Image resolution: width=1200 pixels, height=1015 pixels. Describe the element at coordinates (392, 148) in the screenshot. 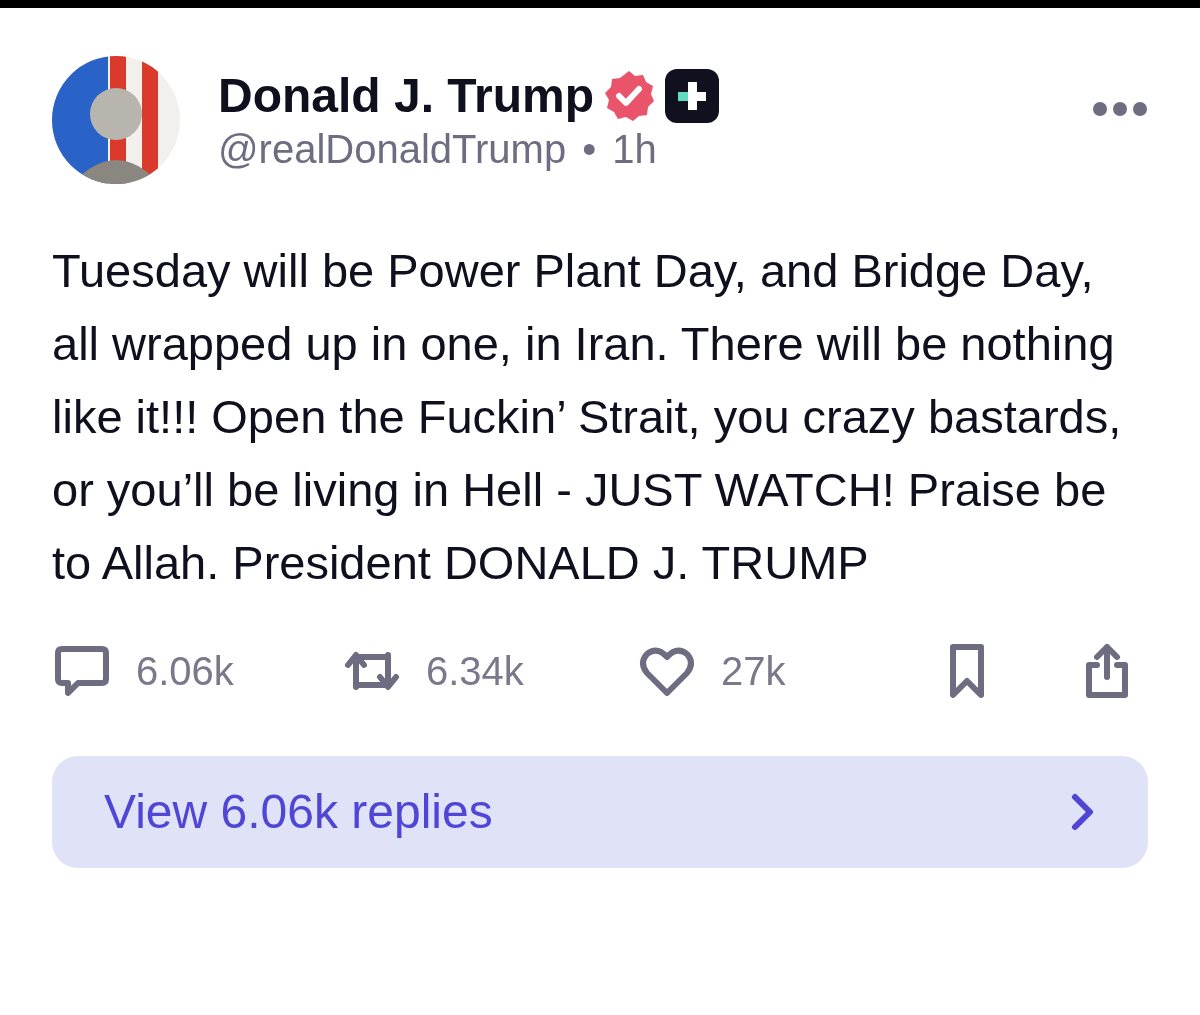

I see `author-handle: @realDonaldTrump` at that location.